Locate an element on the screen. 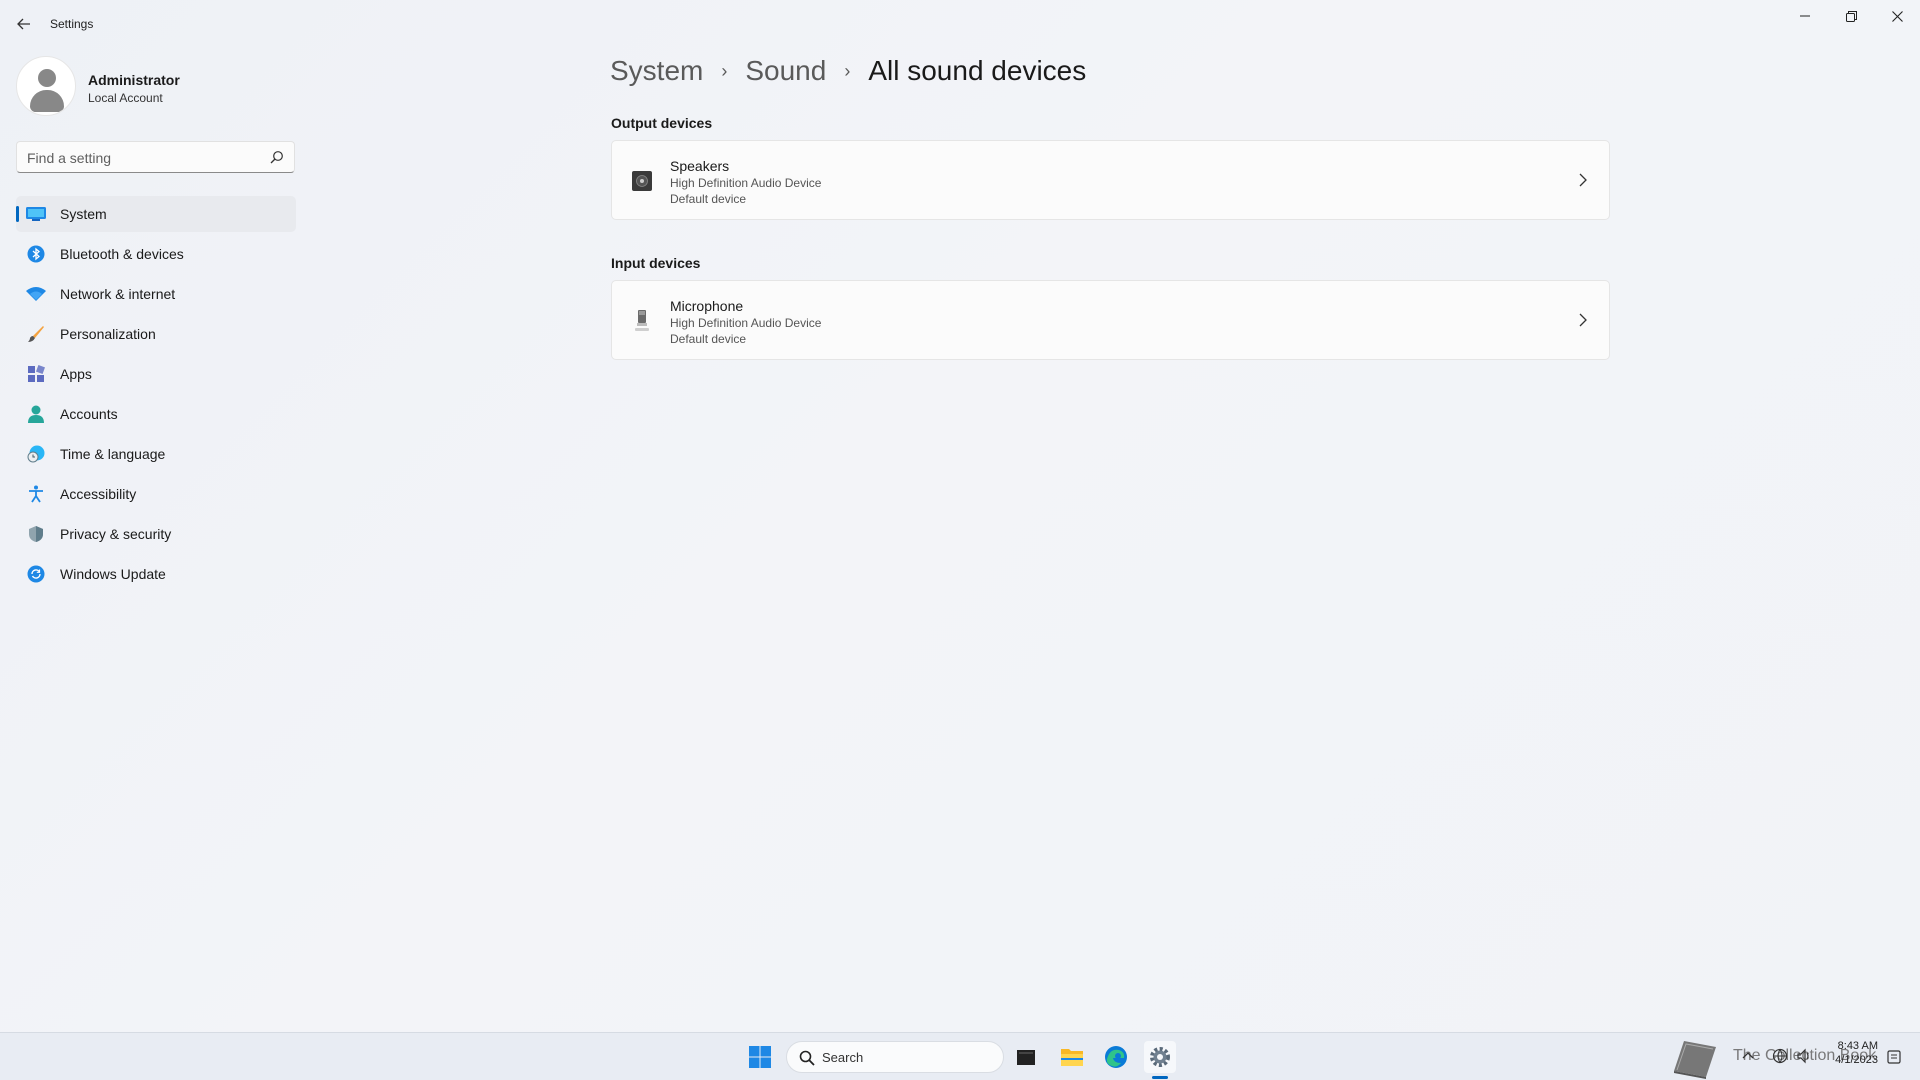 This screenshot has width=1920, height=1080. title-bar: Settings is located at coordinates (960, 24).